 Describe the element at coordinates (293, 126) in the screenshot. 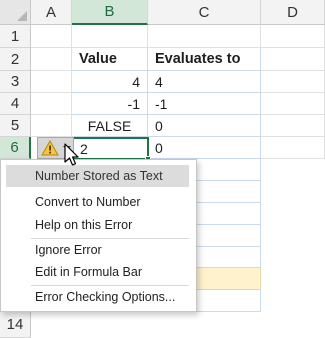

I see `cell-d5` at that location.